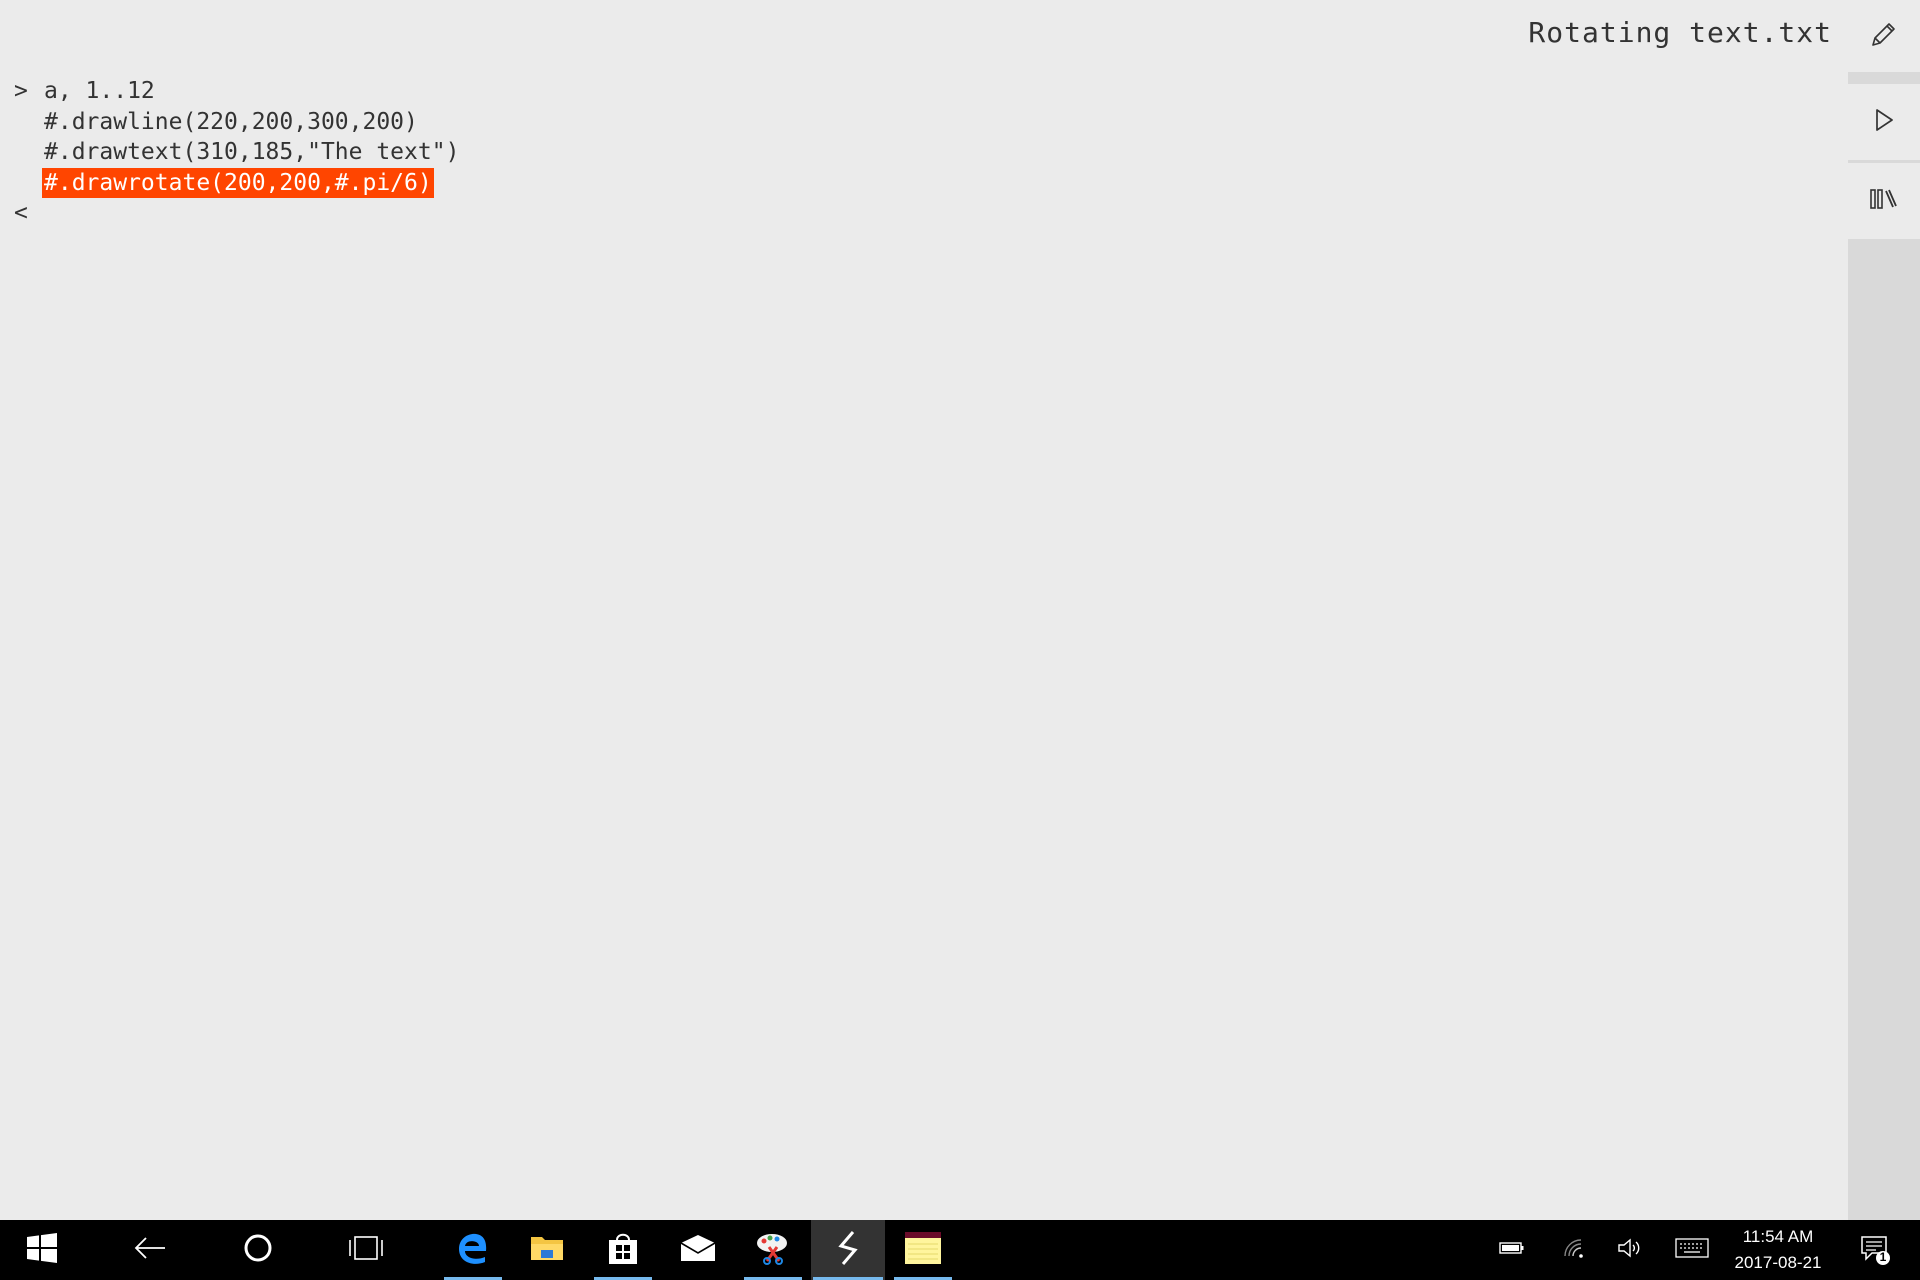 The width and height of the screenshot is (1920, 1280). I want to click on library-icon, so click(1884, 201).